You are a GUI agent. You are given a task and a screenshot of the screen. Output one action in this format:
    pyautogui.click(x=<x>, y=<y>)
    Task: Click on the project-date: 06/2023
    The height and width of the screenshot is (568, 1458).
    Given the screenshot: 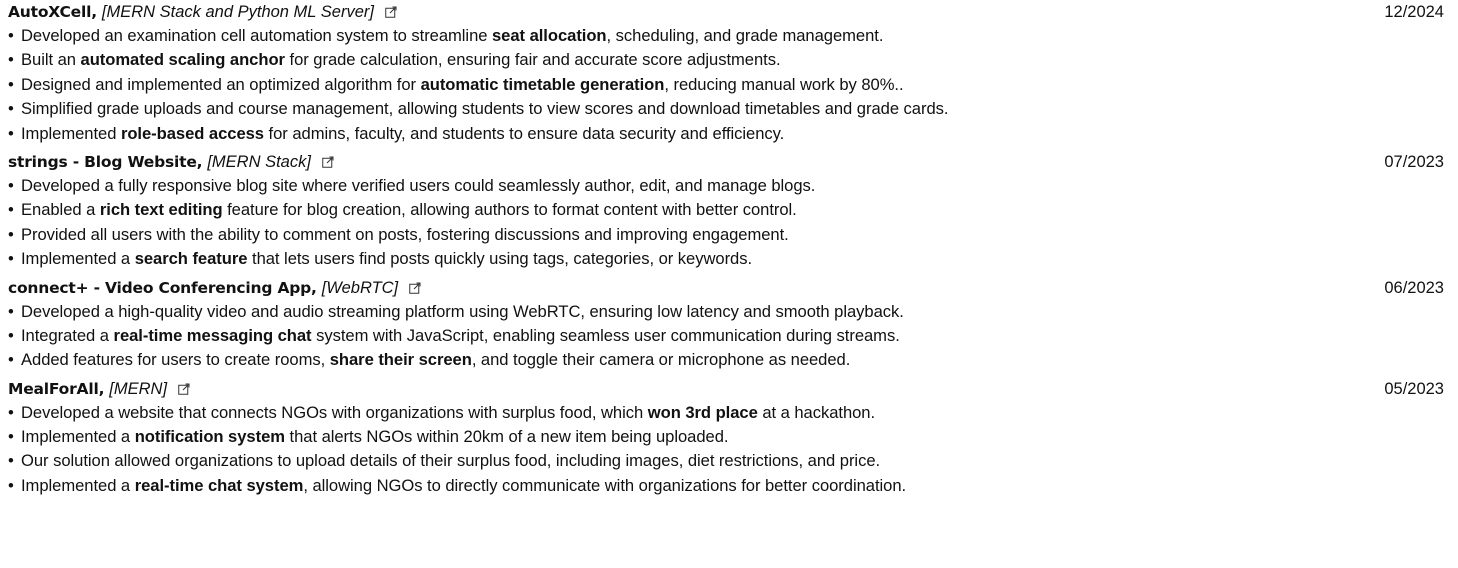 What is the action you would take?
    pyautogui.click(x=1414, y=287)
    